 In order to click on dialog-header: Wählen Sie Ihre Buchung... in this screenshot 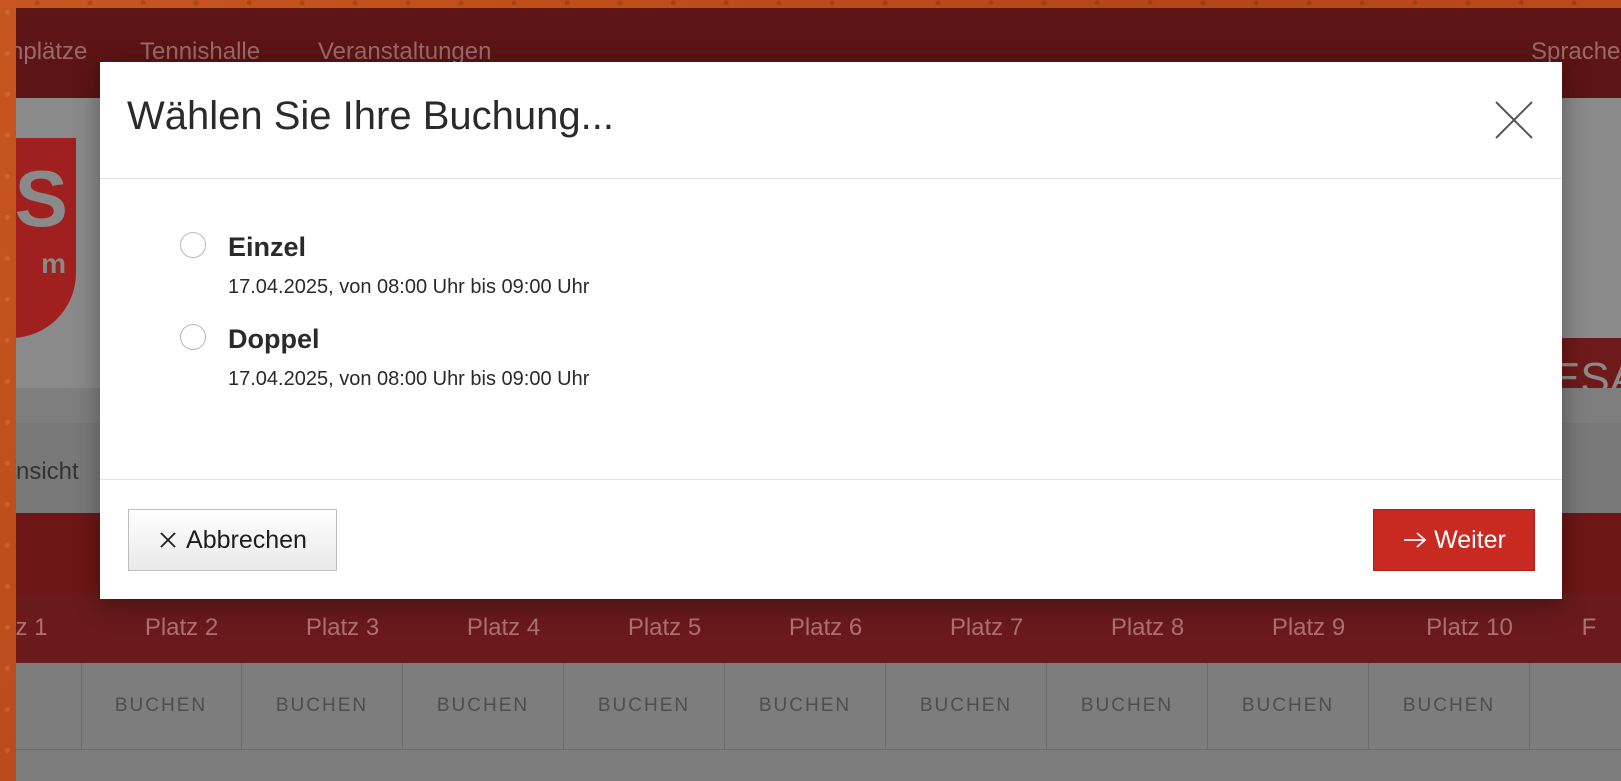, I will do `click(831, 120)`.